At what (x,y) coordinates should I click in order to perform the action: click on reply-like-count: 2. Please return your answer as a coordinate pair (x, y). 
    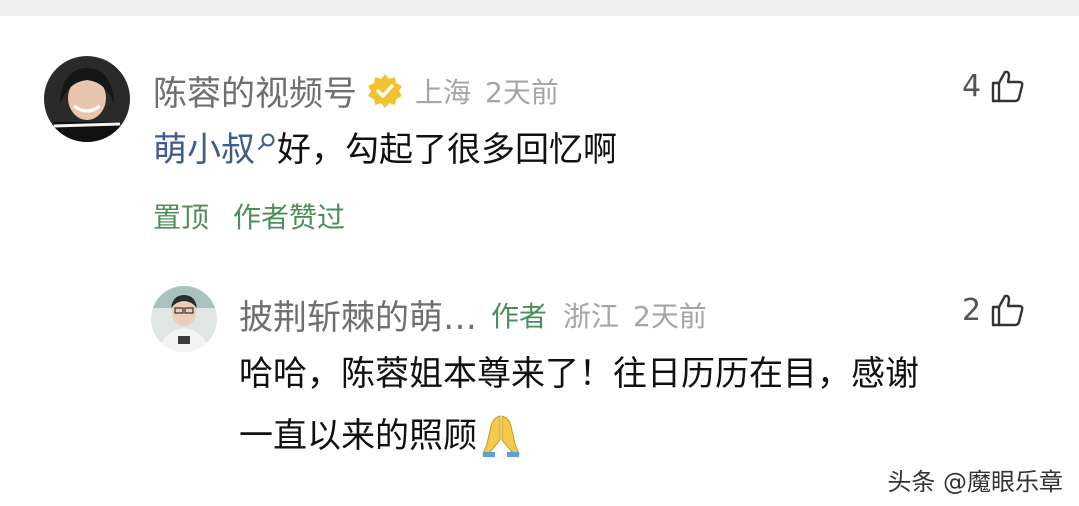
    Looking at the image, I should click on (972, 310).